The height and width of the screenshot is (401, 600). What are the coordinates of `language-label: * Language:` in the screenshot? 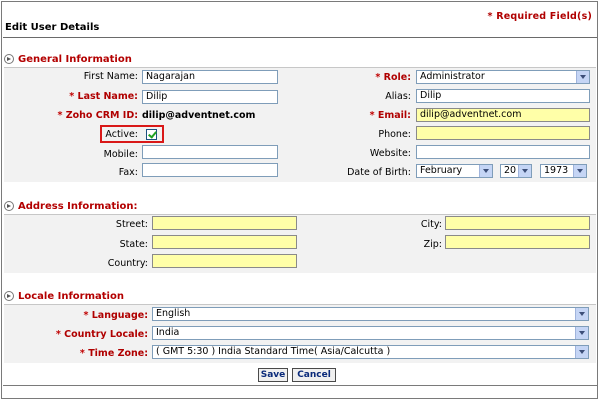 It's located at (115, 315).